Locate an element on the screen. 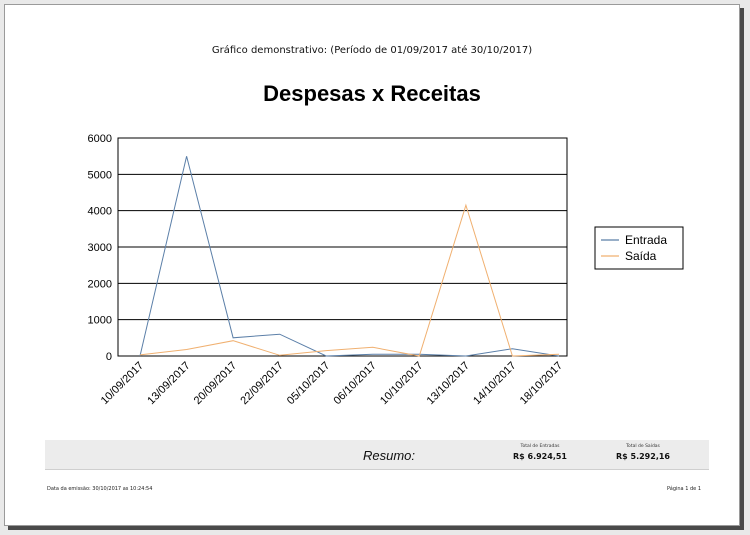 The image size is (750, 535). summary-label: Resumo: is located at coordinates (389, 455).